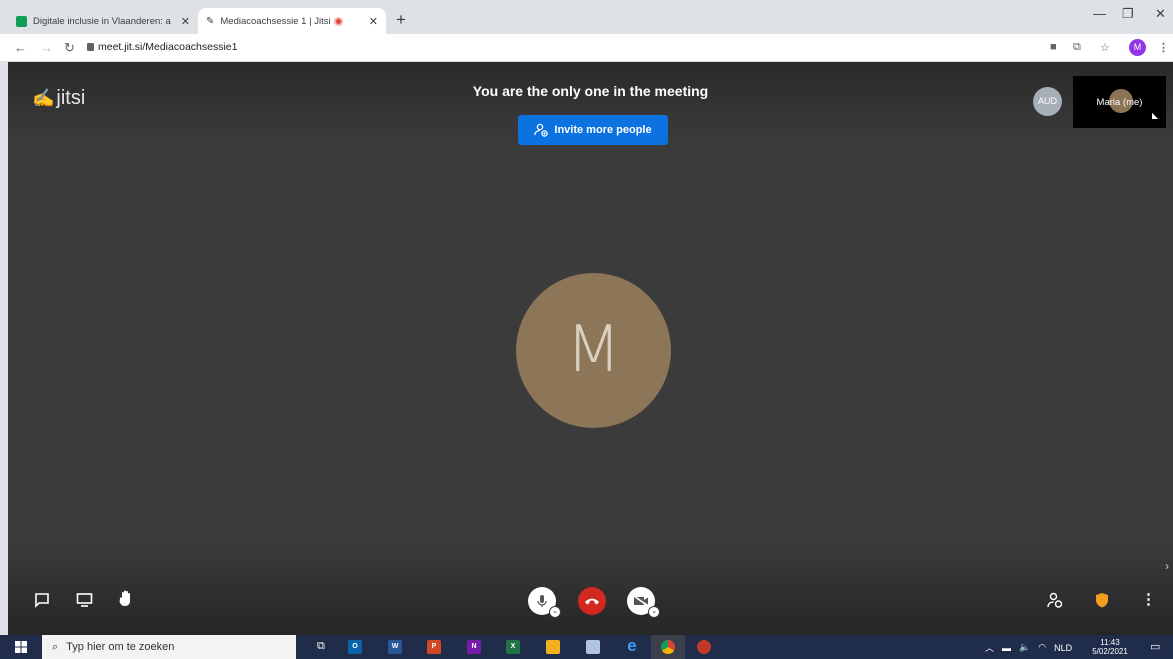 Image resolution: width=1173 pixels, height=659 pixels. I want to click on hangup-phone-icon, so click(592, 601).